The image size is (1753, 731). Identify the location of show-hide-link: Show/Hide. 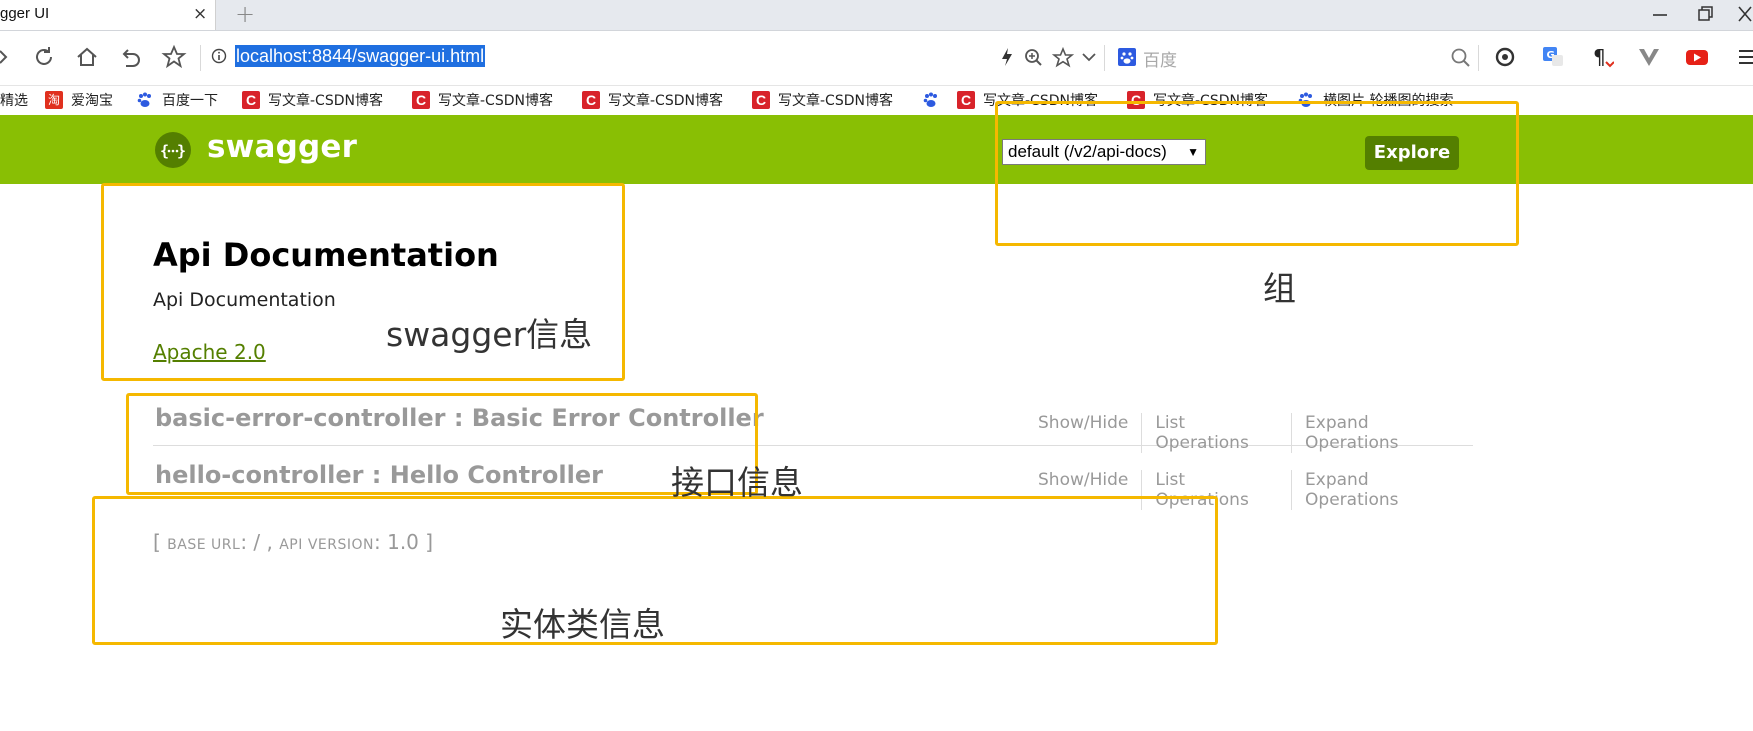
(1089, 433).